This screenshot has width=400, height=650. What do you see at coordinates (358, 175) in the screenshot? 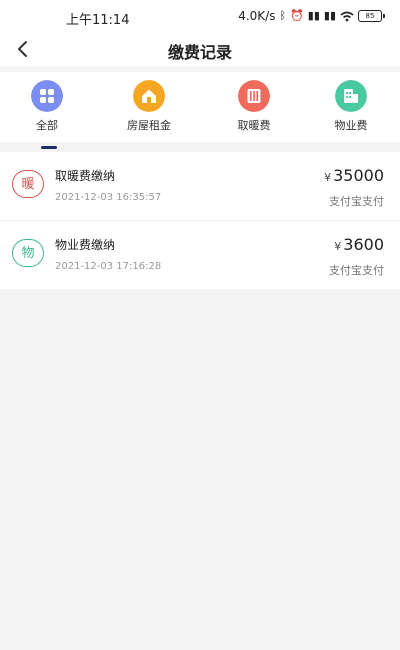
I see `amount-value: 35000` at bounding box center [358, 175].